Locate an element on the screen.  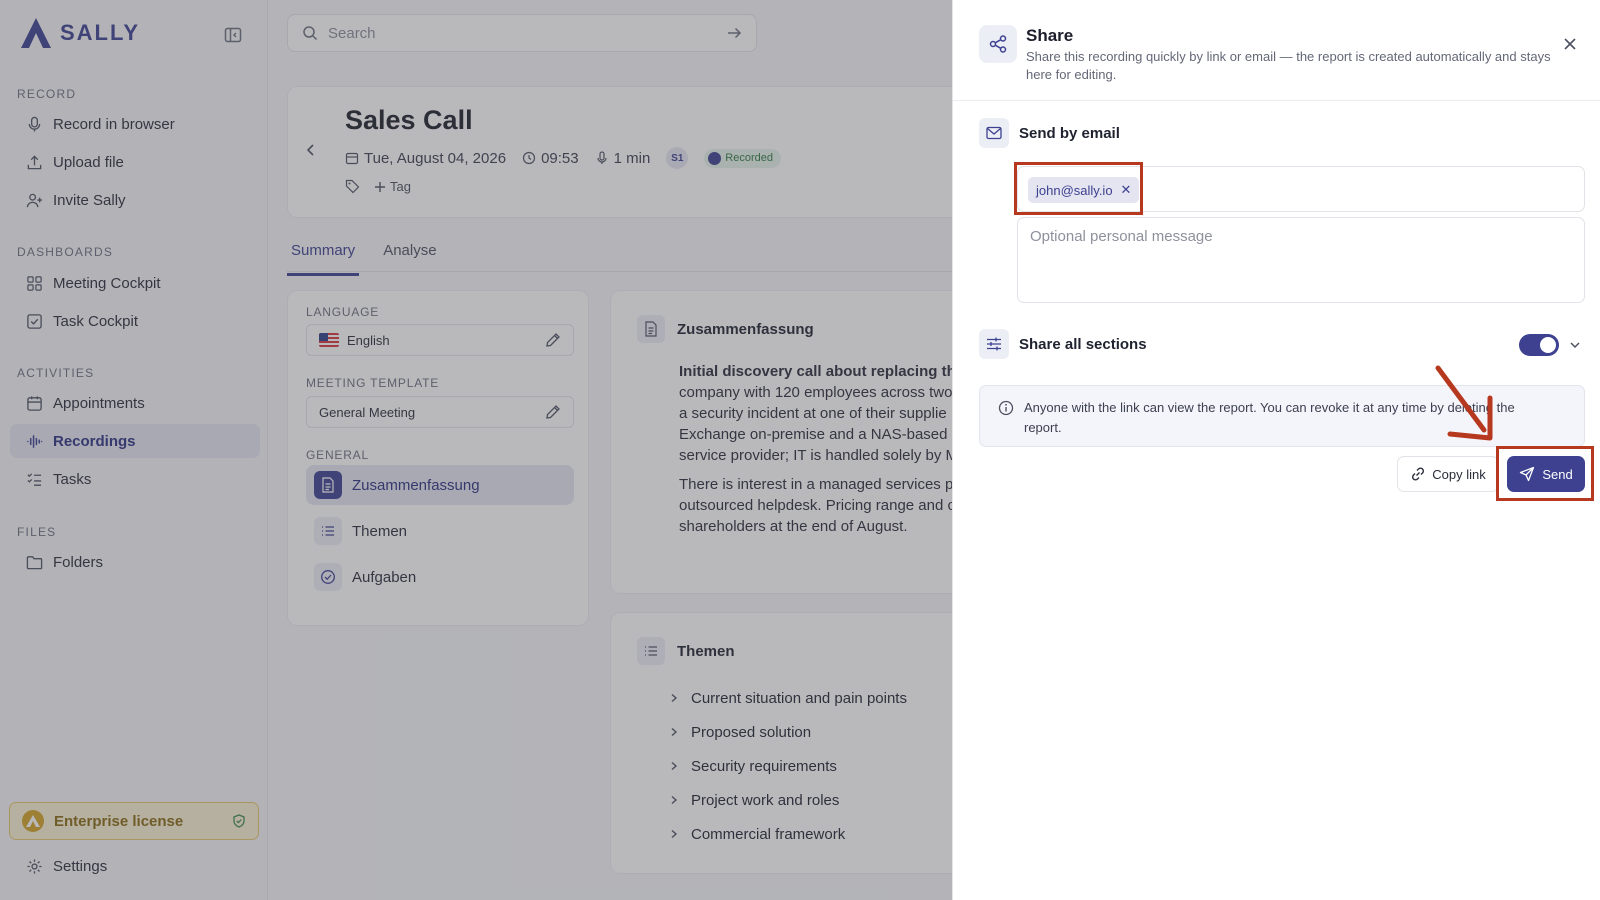
info-icon is located at coordinates (1006, 408).